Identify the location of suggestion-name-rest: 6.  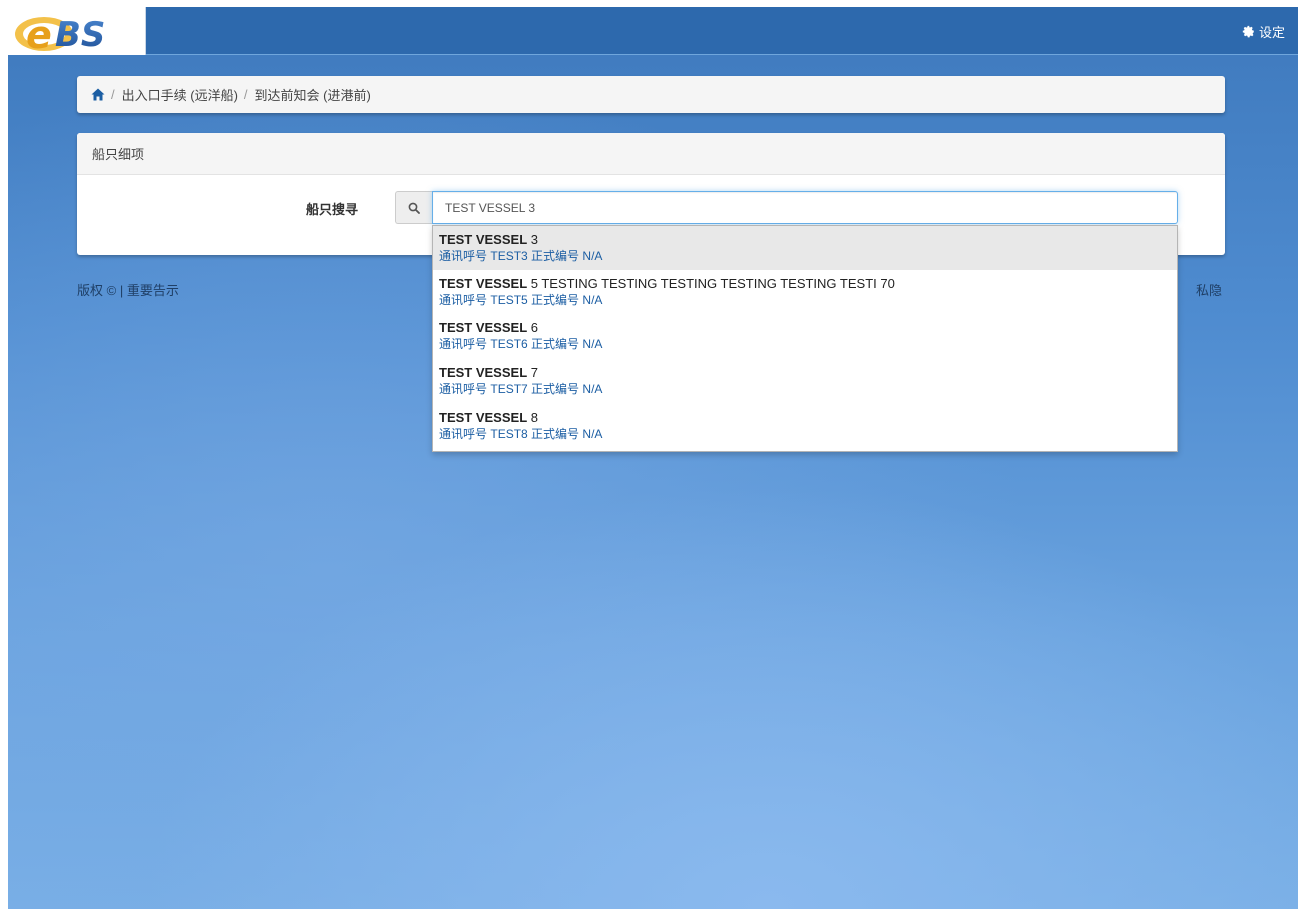
(532, 327).